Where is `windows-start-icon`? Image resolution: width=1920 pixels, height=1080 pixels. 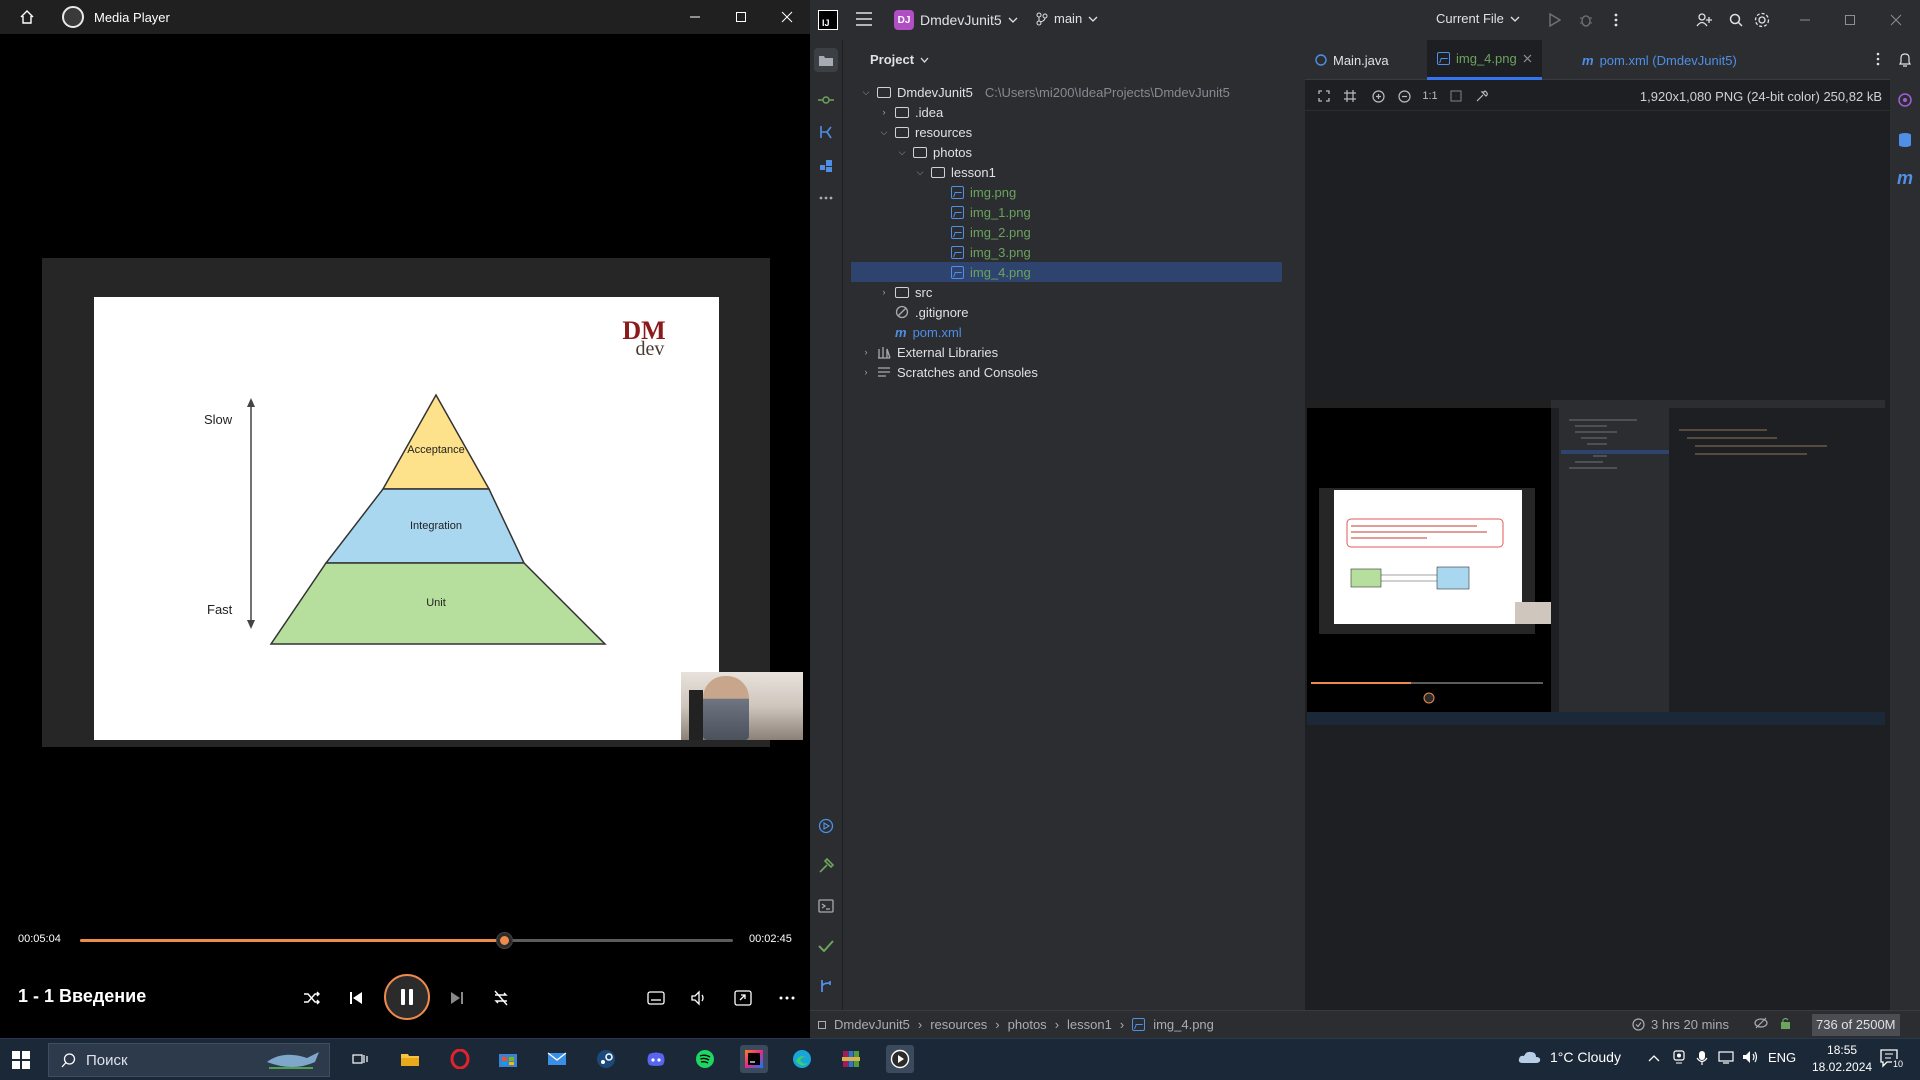 windows-start-icon is located at coordinates (21, 1060).